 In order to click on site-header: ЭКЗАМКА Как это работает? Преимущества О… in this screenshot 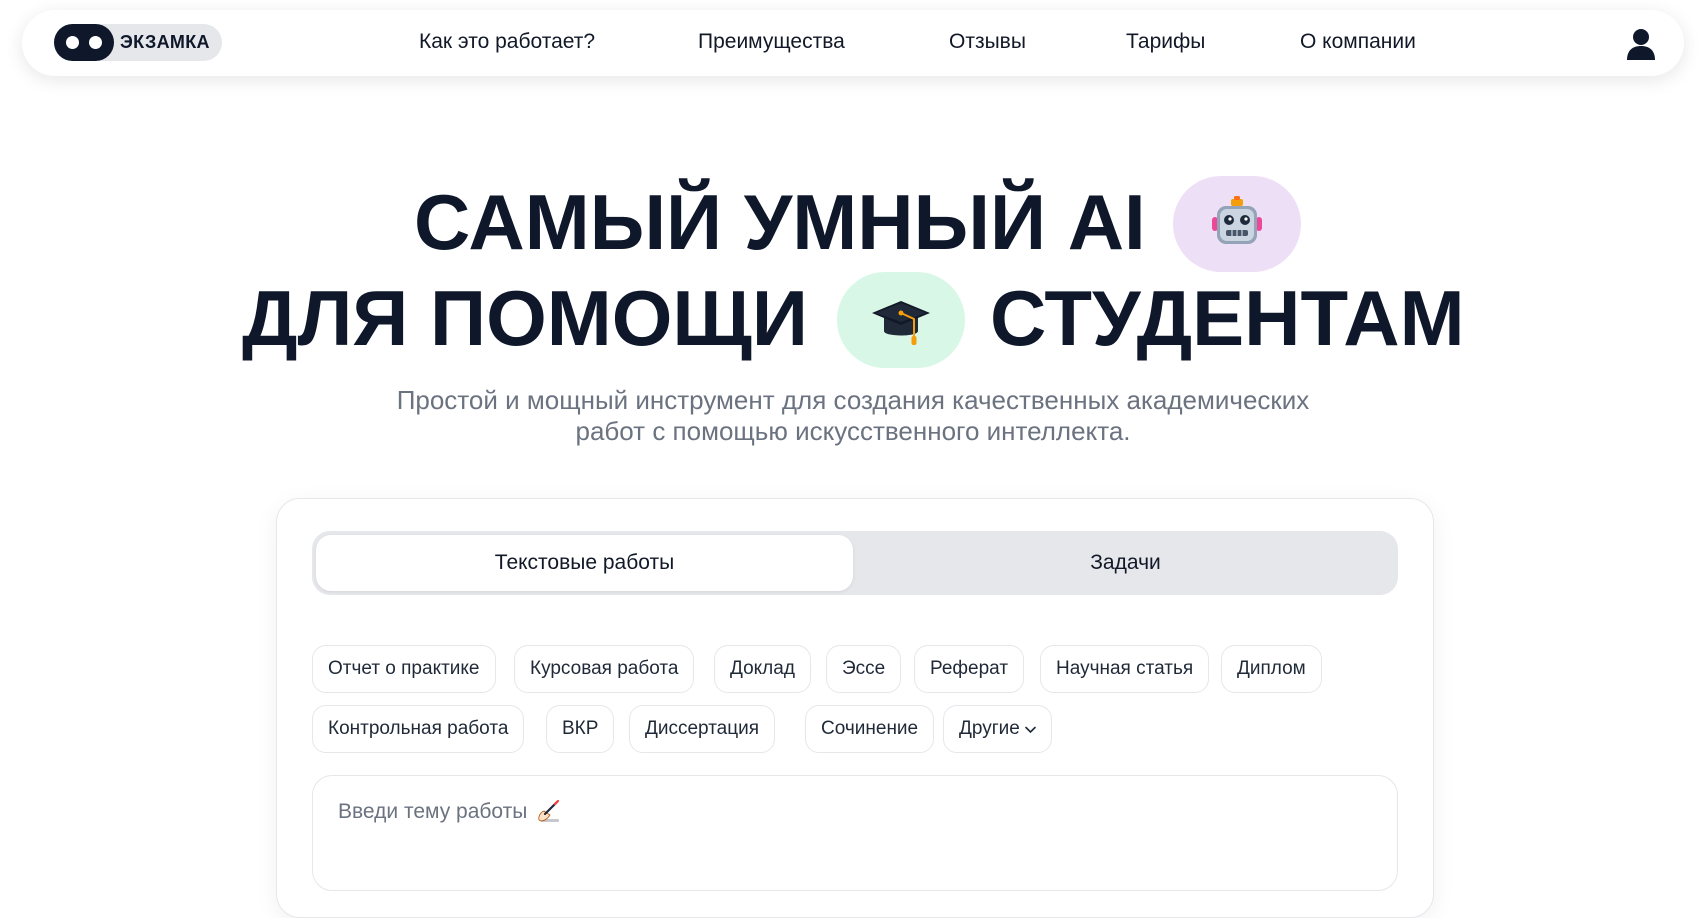, I will do `click(853, 43)`.